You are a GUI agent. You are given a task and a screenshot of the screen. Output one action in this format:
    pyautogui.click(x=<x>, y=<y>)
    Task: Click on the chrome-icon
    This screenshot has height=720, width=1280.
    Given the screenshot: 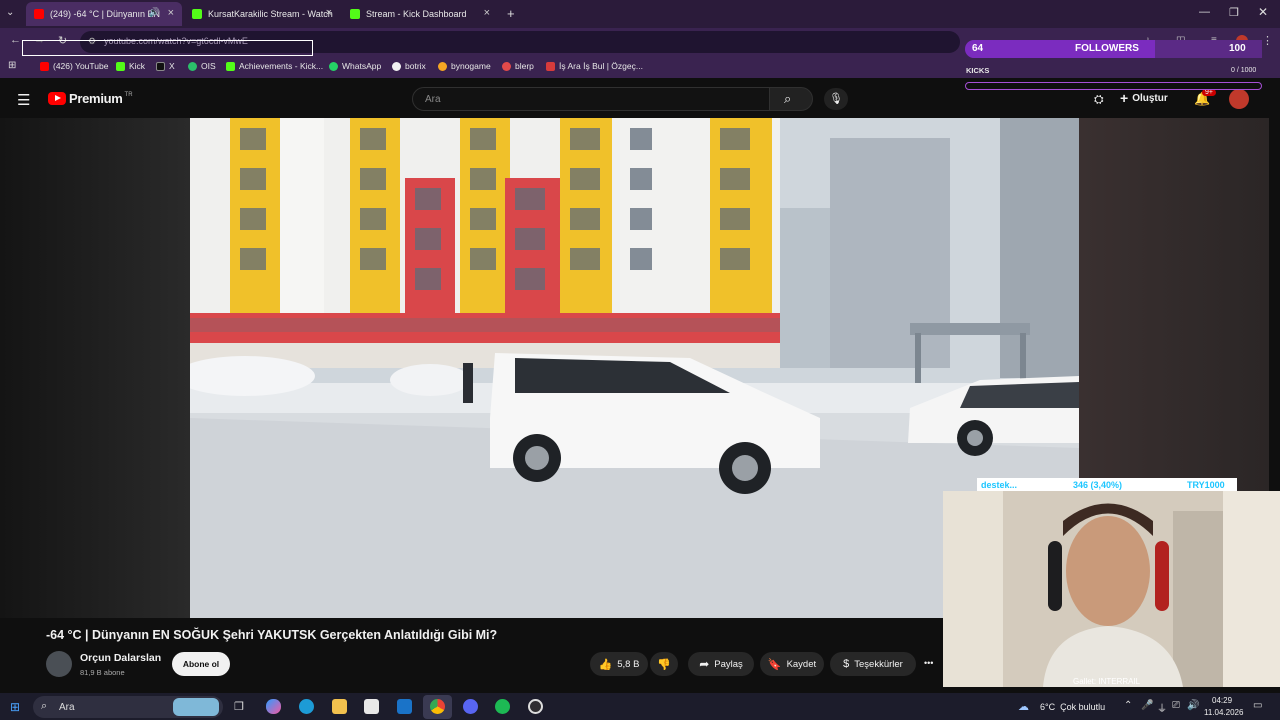 What is the action you would take?
    pyautogui.click(x=437, y=706)
    